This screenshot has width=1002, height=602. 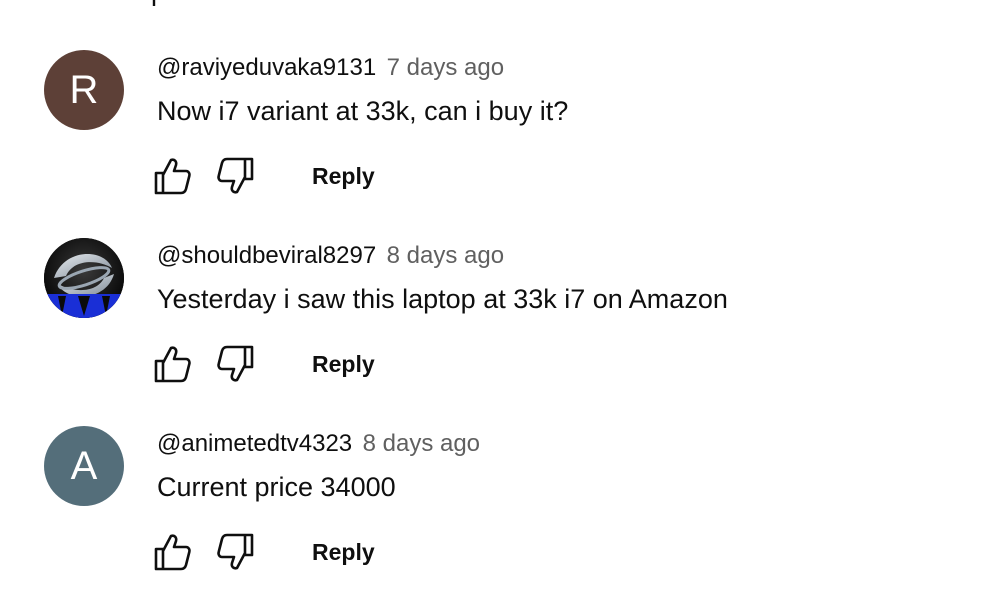 What do you see at coordinates (266, 67) in the screenshot?
I see `author-name: @raviyeduvaka9131` at bounding box center [266, 67].